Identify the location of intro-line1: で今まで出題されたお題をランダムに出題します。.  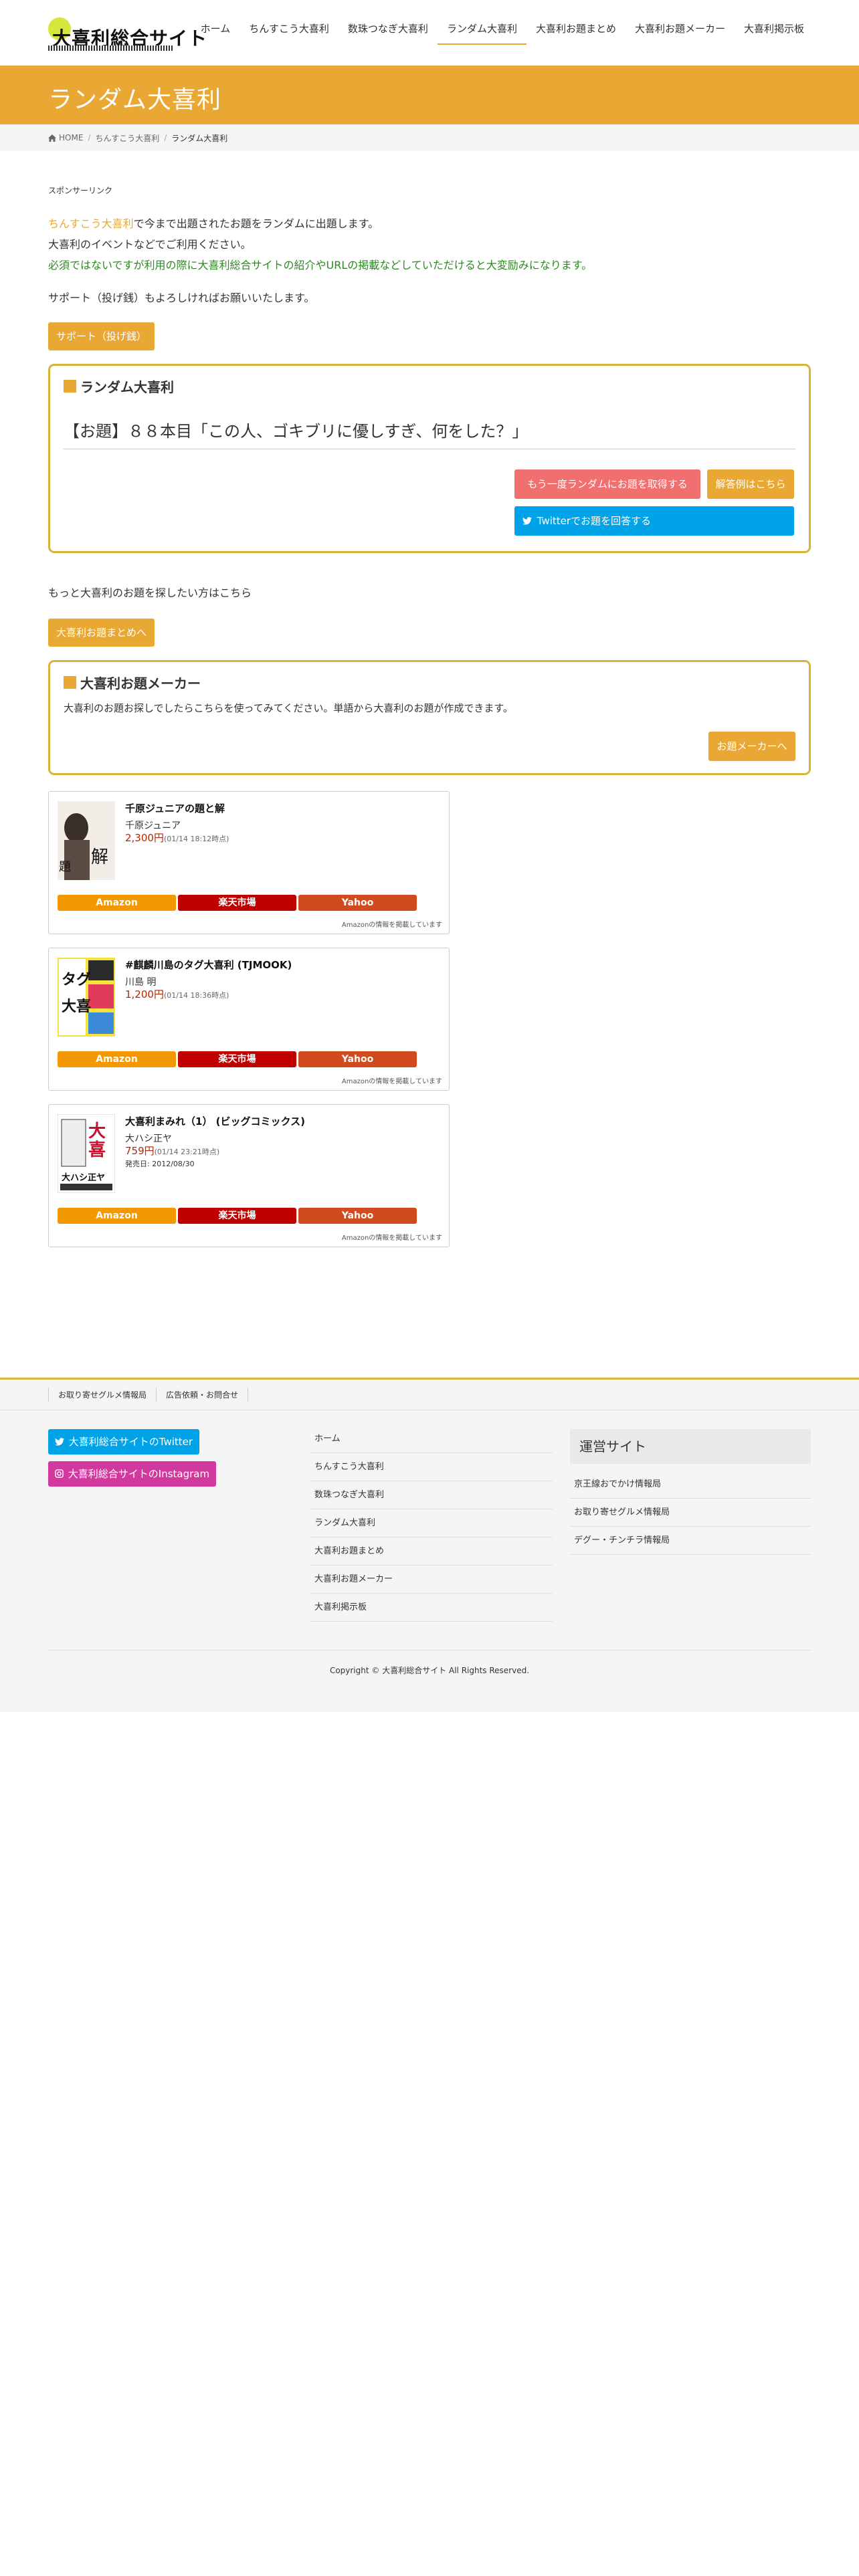
(256, 223).